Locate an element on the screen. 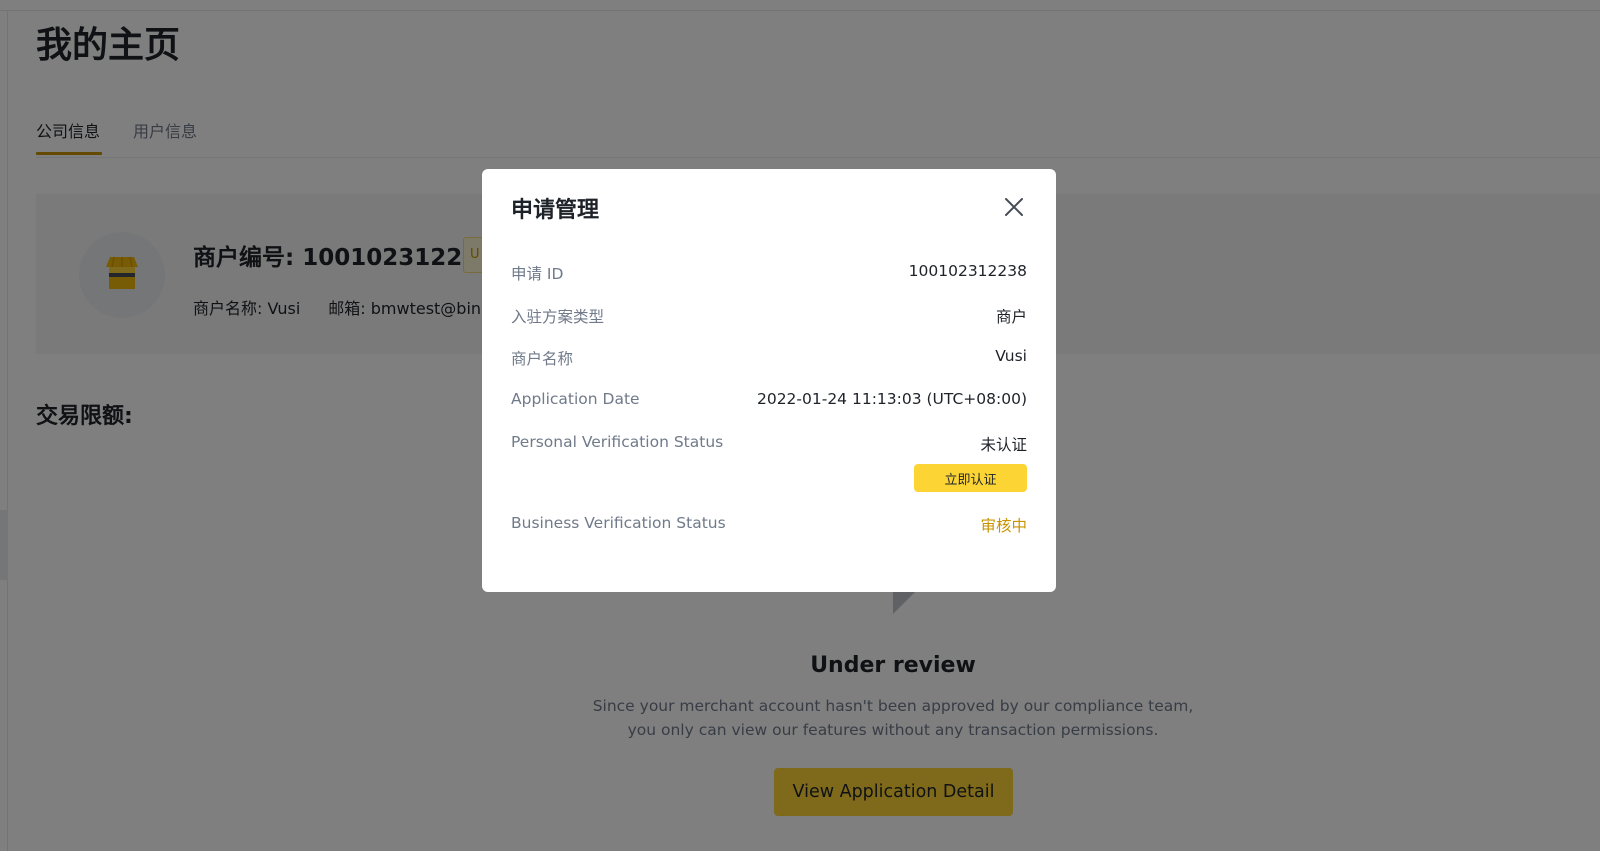 The image size is (1600, 851). row-value: 2022-01-24 11:13:03 (UTC+08:00) is located at coordinates (891, 399).